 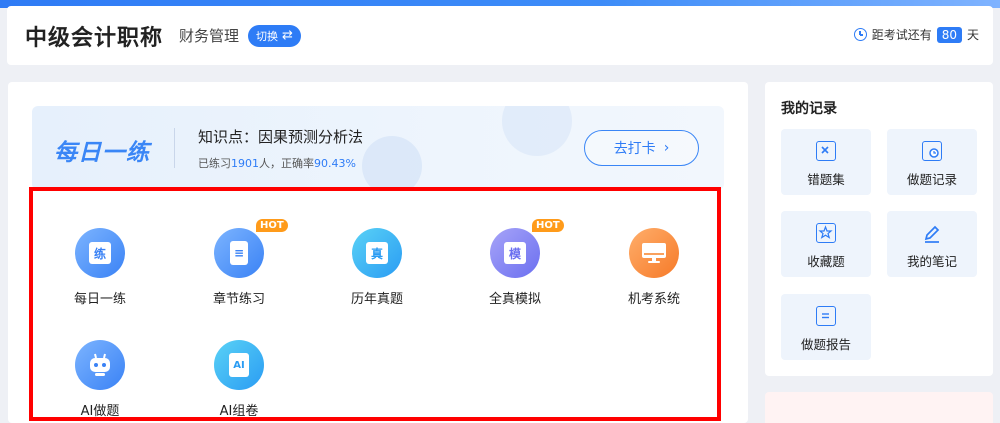 What do you see at coordinates (209, 36) in the screenshot?
I see `subject-name: 财务管理` at bounding box center [209, 36].